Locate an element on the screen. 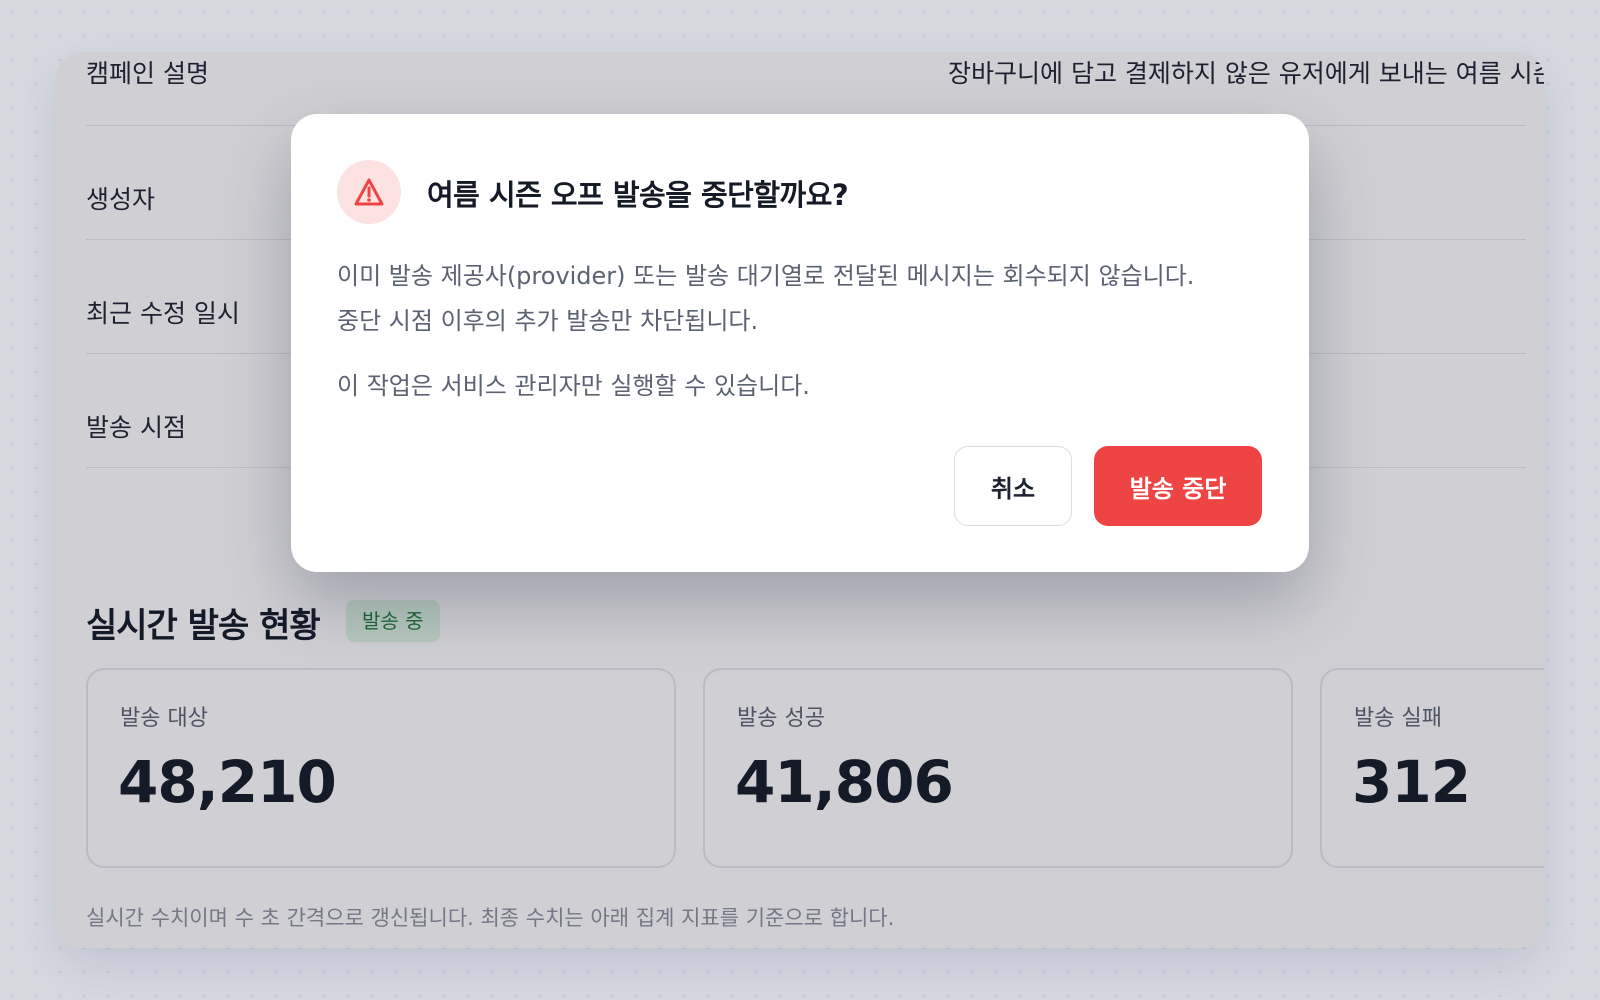 Image resolution: width=1600 pixels, height=1000 pixels. cancel-button: 취소 is located at coordinates (1013, 486).